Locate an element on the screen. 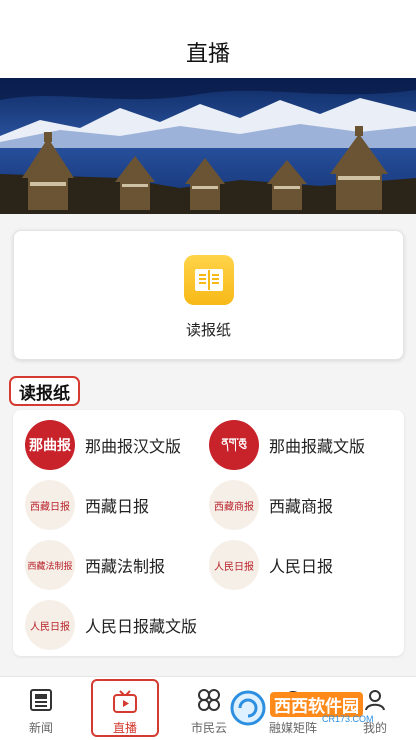 The height and width of the screenshot is (740, 416). paper-item-nagqu-chinese: 那曲报 那曲报汉文版 is located at coordinates (103, 445).